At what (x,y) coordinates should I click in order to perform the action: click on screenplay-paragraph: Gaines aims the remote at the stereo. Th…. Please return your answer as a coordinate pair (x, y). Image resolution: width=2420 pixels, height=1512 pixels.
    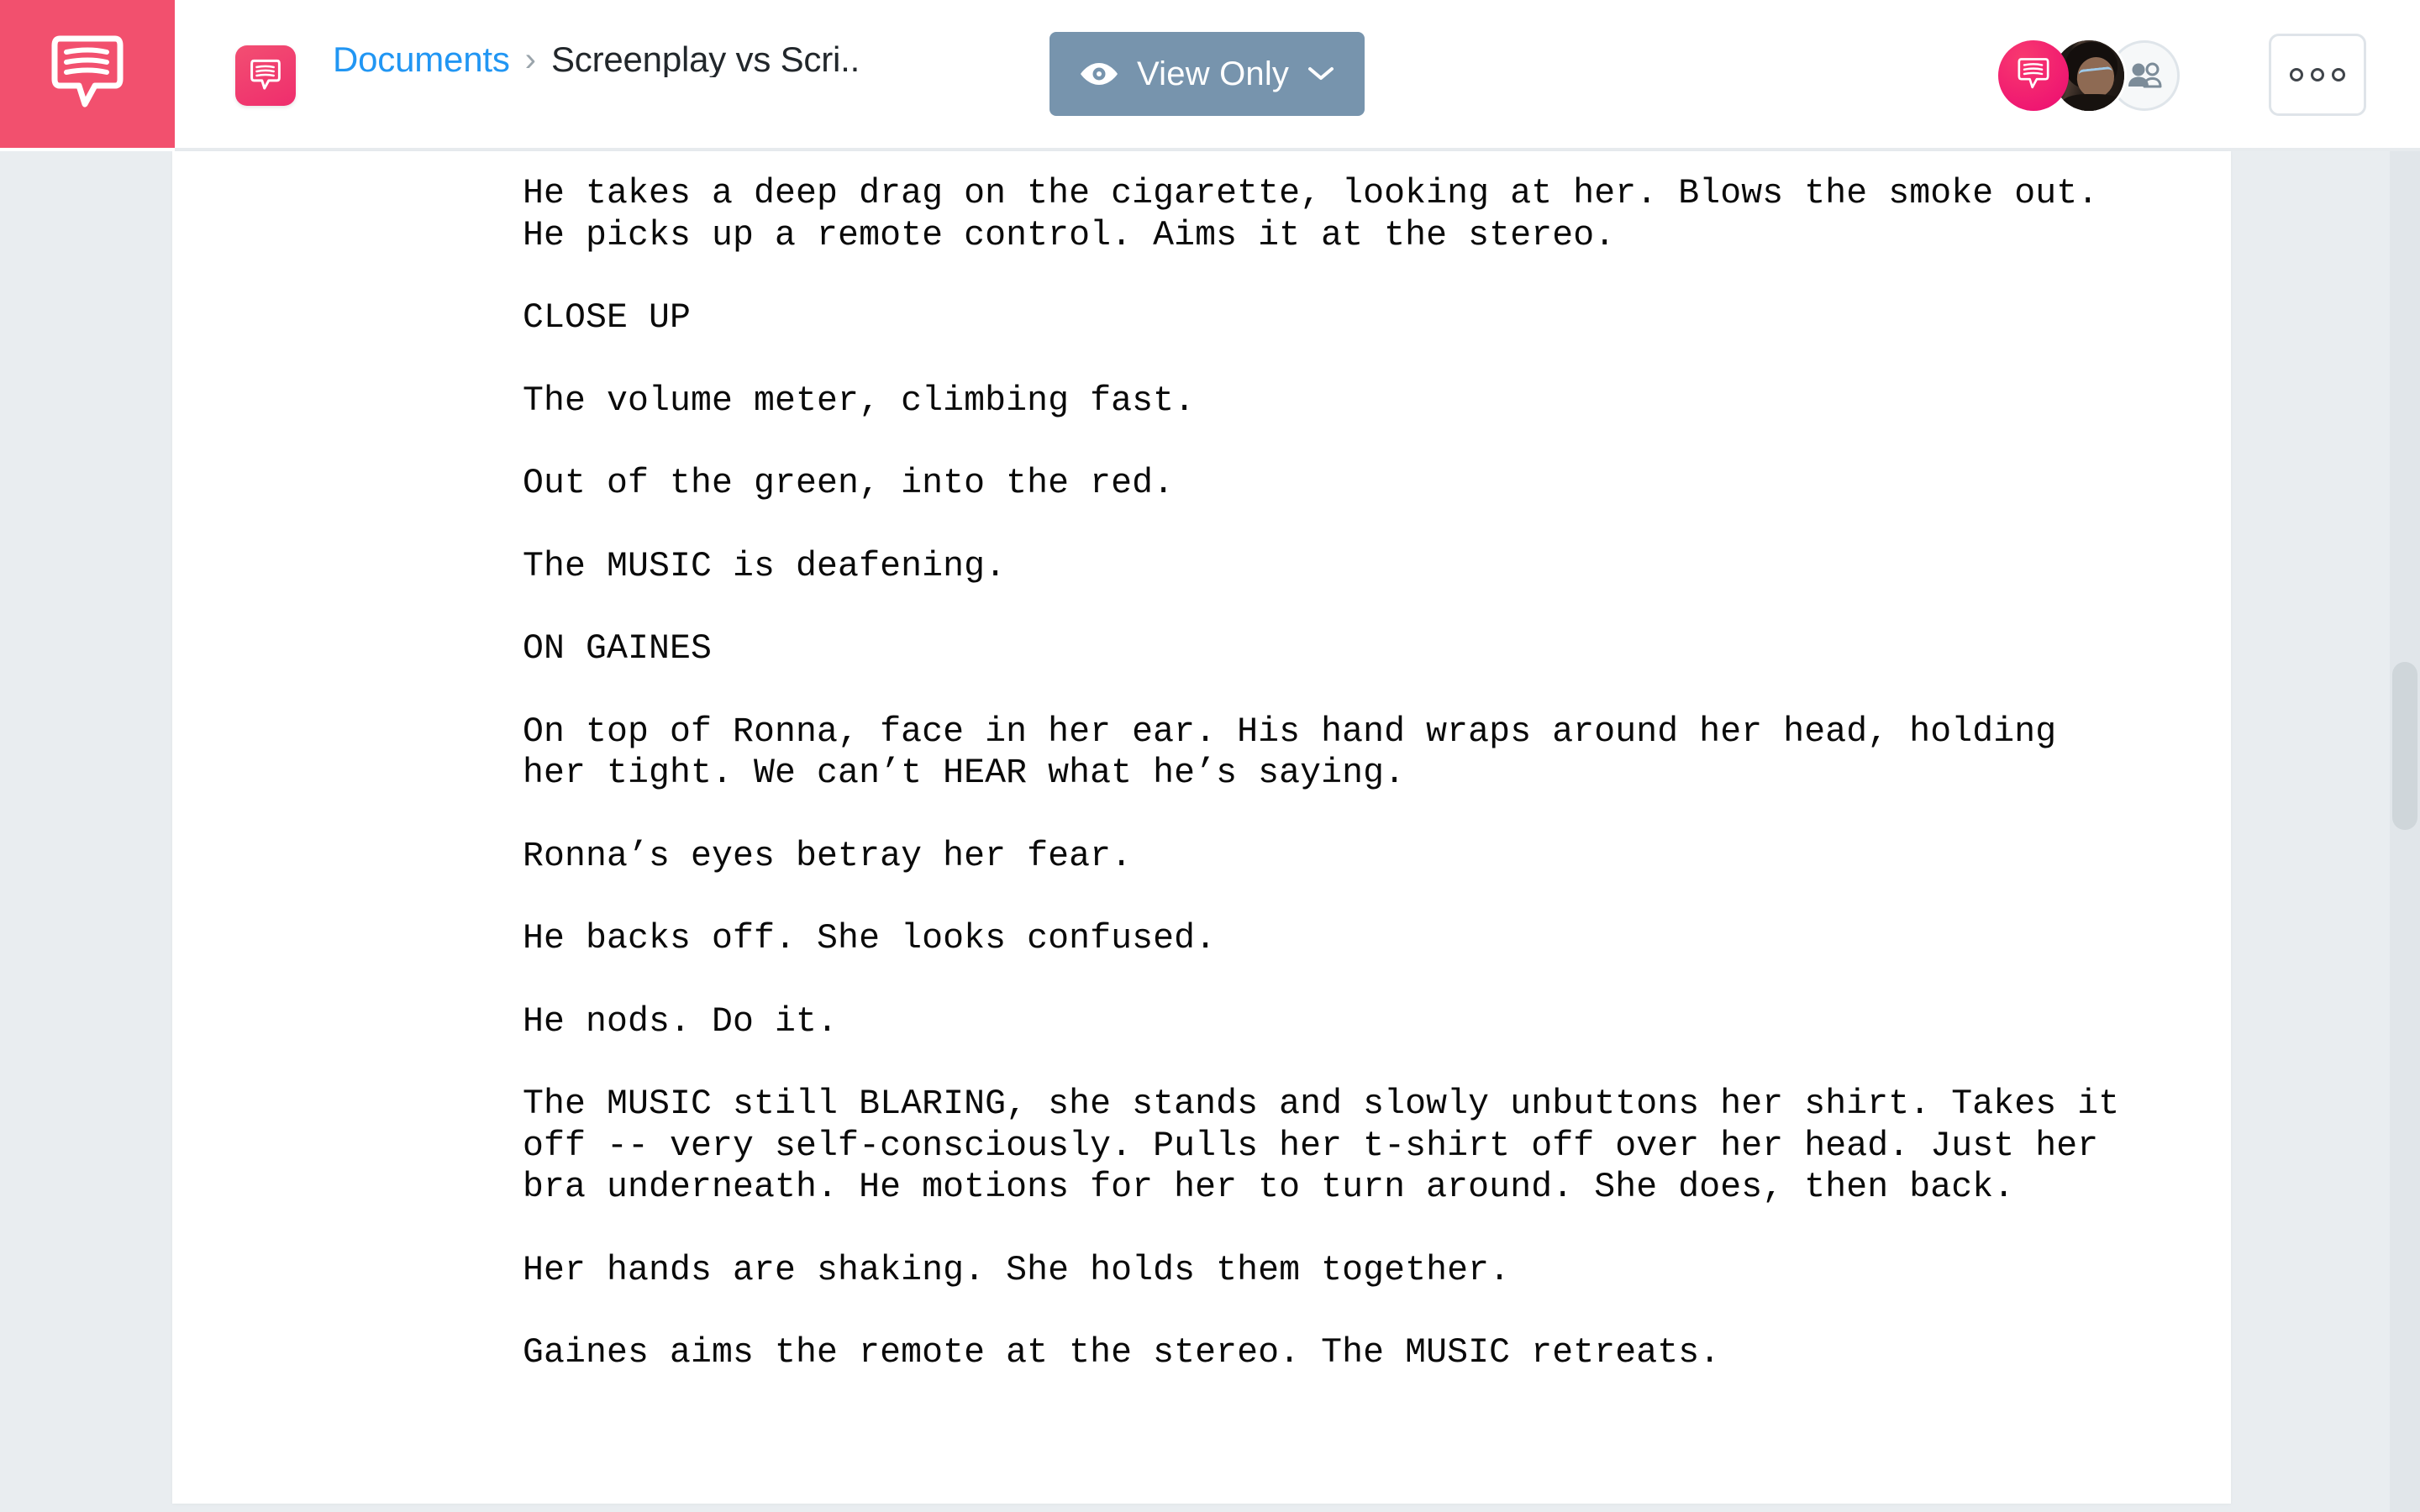
    Looking at the image, I should click on (1122, 1353).